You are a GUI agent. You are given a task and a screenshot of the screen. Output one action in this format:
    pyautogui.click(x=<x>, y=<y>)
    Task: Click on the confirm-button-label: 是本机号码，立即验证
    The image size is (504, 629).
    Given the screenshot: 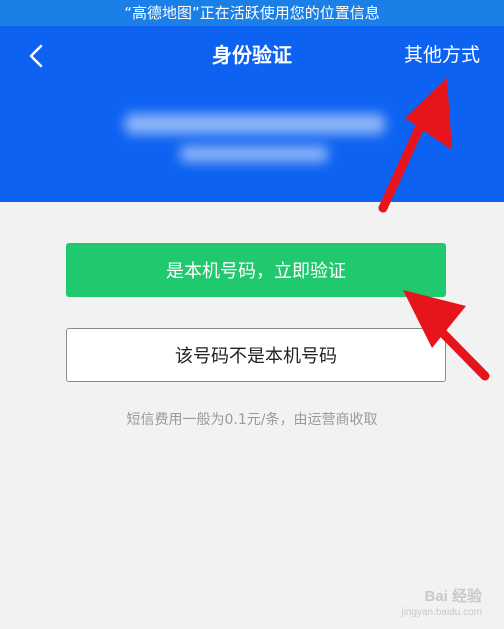 What is the action you would take?
    pyautogui.click(x=256, y=271)
    